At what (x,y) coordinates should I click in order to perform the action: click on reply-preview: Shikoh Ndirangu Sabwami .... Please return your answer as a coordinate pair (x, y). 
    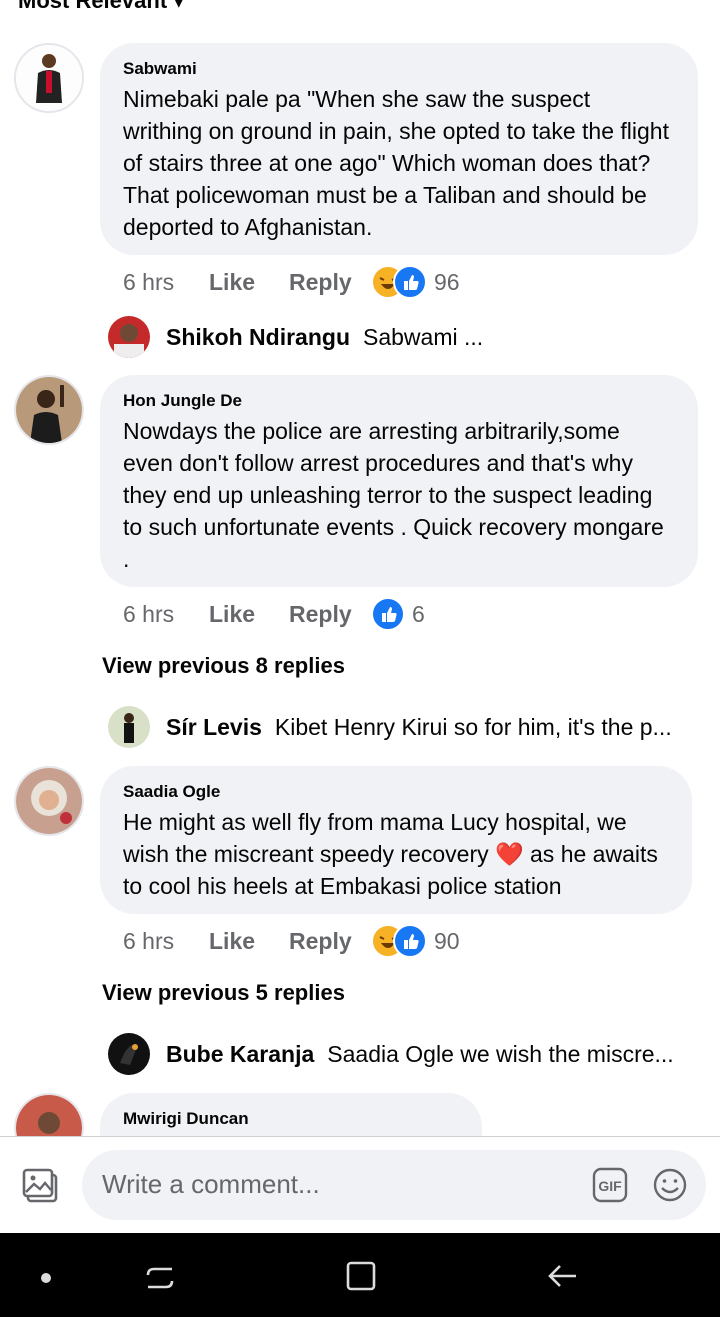
    Looking at the image, I should click on (403, 337).